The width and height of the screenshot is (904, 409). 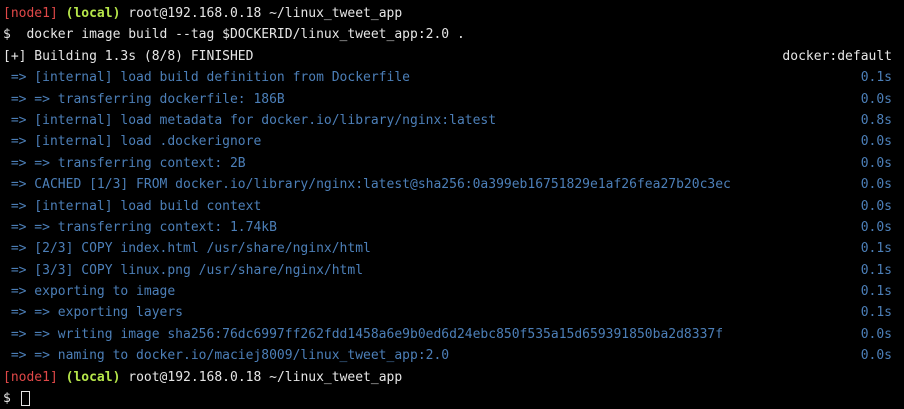 I want to click on build-step-text: => => exporting layers, so click(x=93, y=313).